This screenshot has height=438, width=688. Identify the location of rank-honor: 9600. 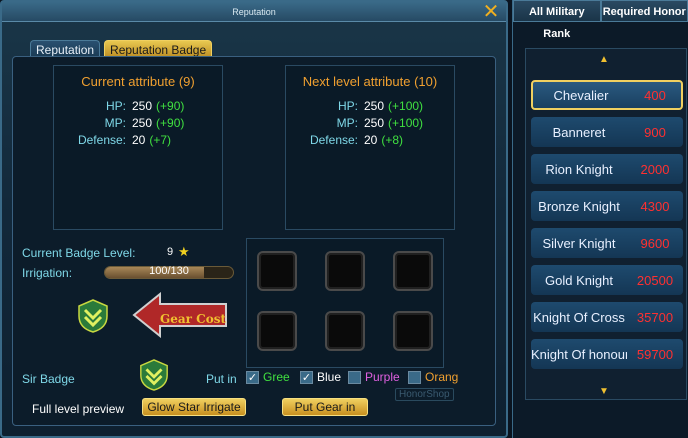
(655, 243).